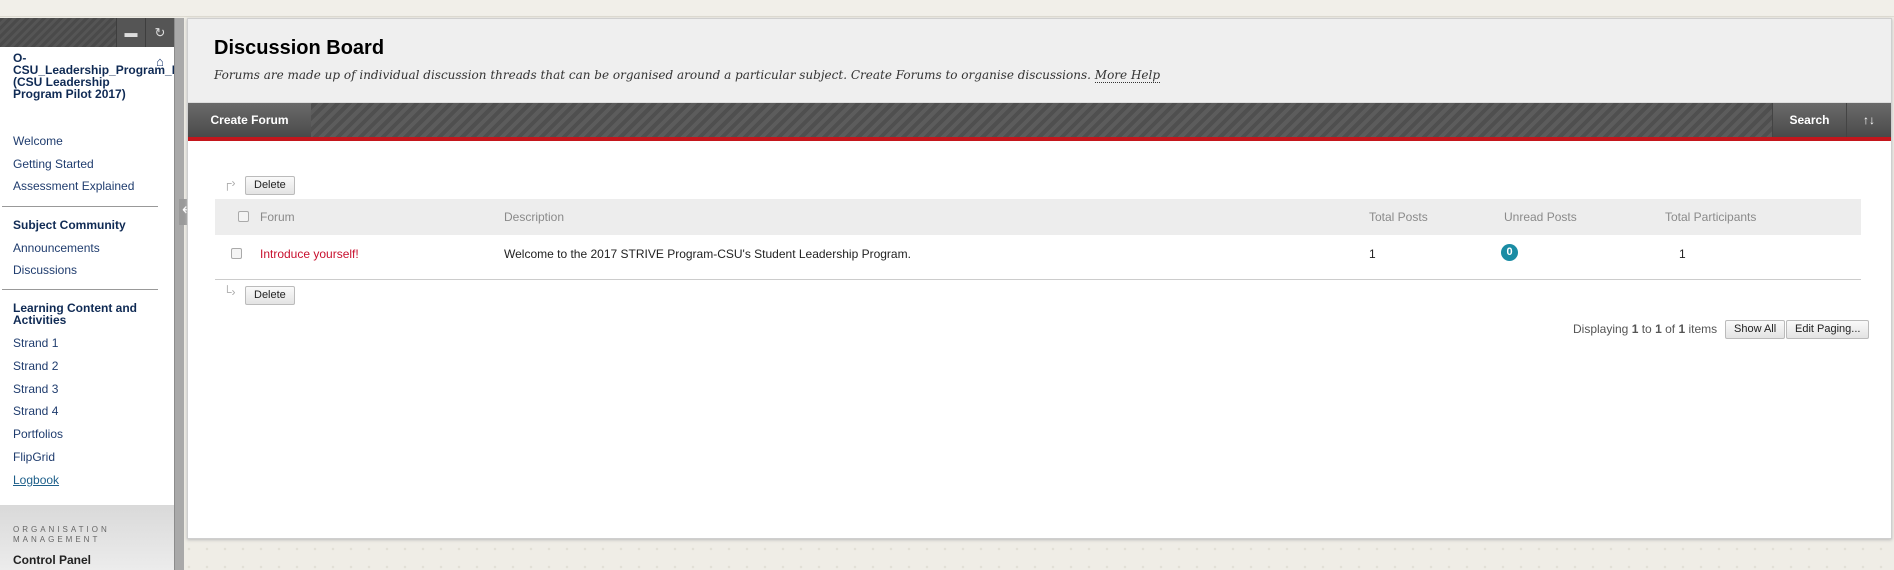 This screenshot has height=570, width=1894. Describe the element at coordinates (35, 389) in the screenshot. I see `menu-item-strand-3: Strand 3` at that location.